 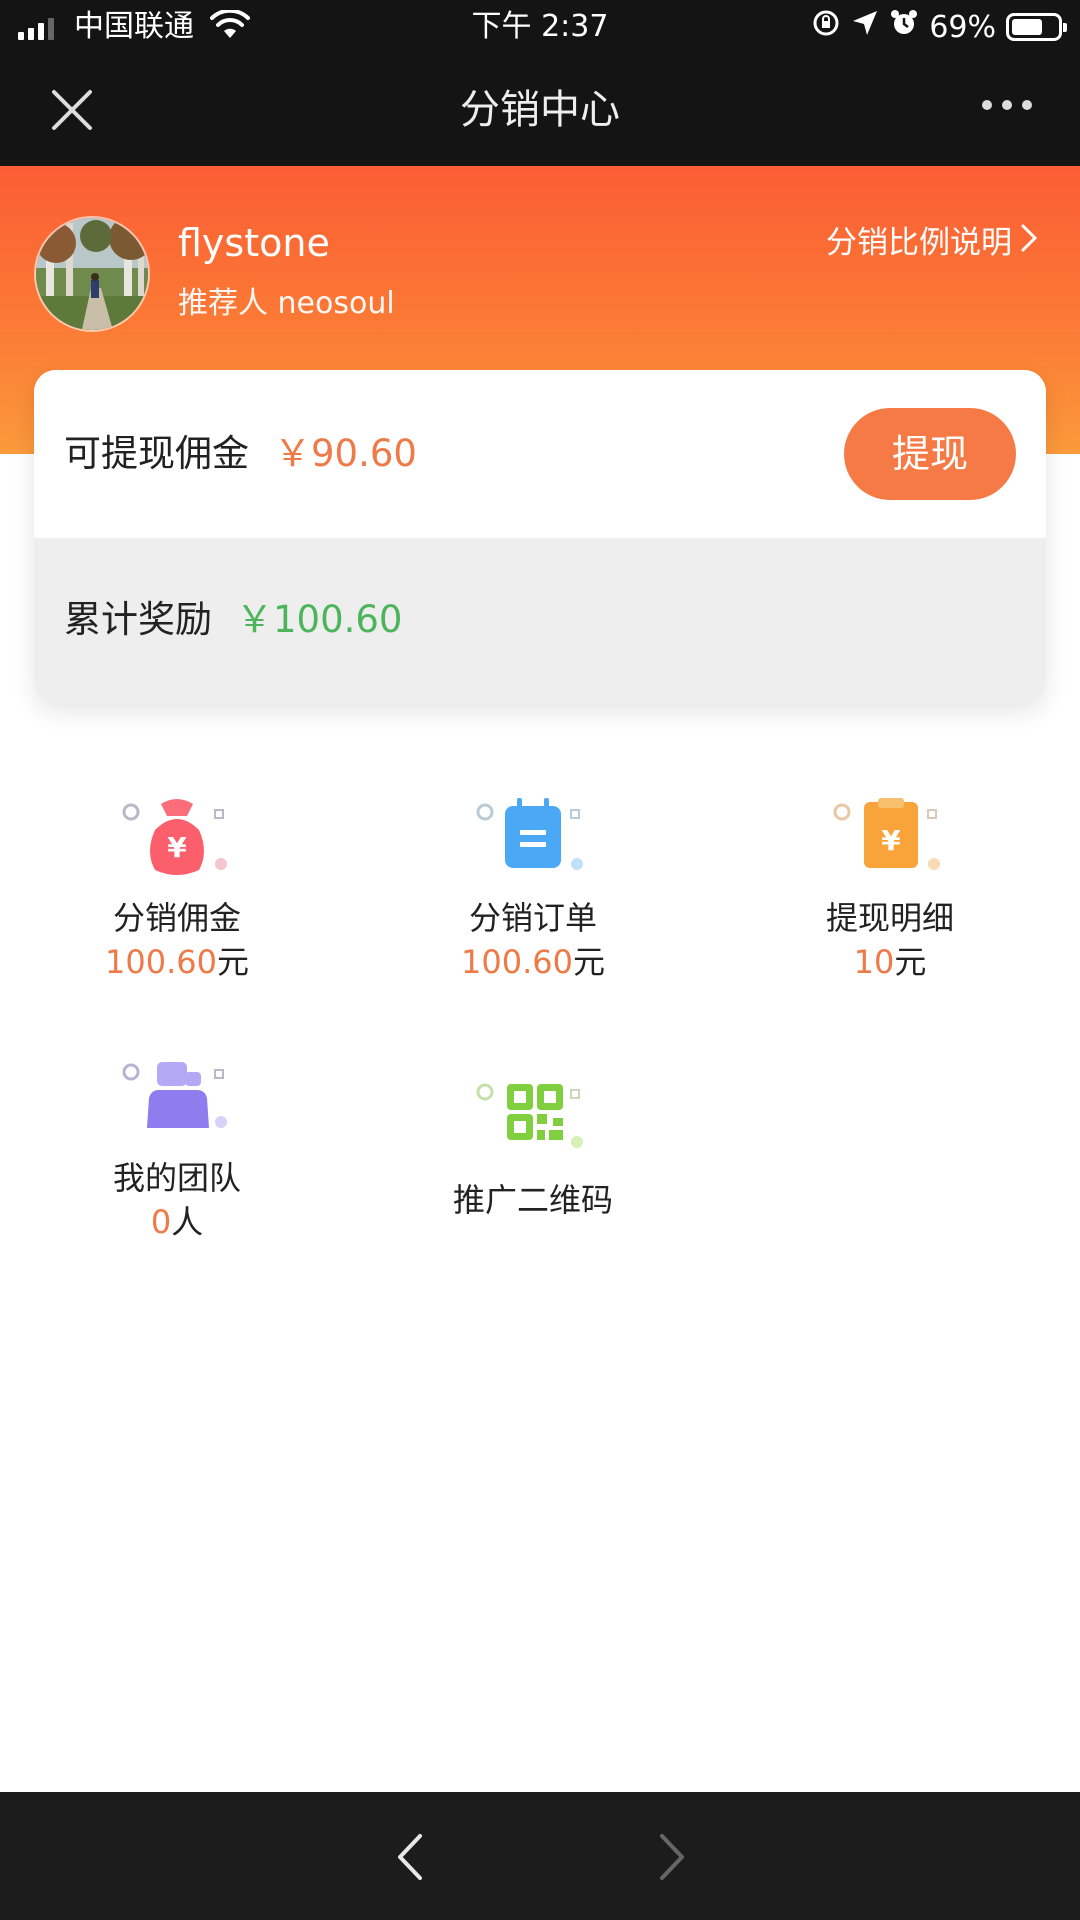 What do you see at coordinates (930, 454) in the screenshot?
I see `withdraw-button: 提现` at bounding box center [930, 454].